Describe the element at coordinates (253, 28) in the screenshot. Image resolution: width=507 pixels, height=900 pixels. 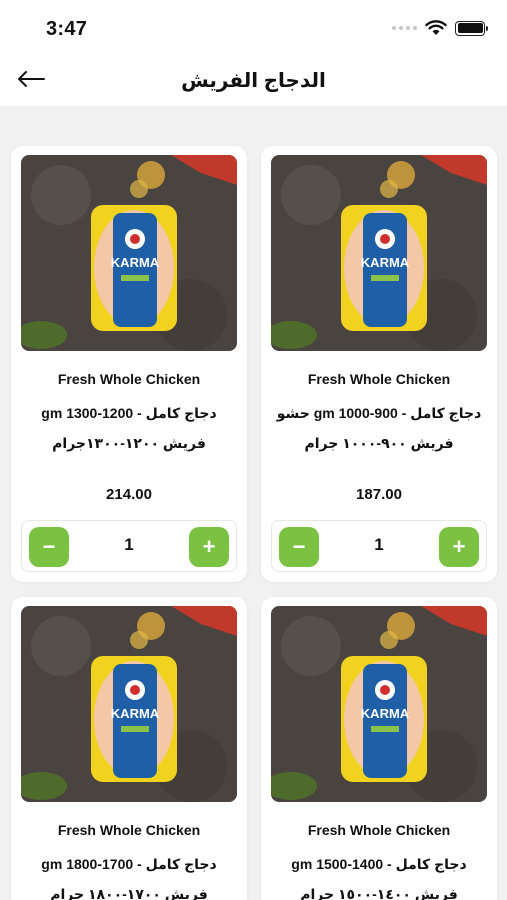
I see `status-bar: 3:47` at that location.